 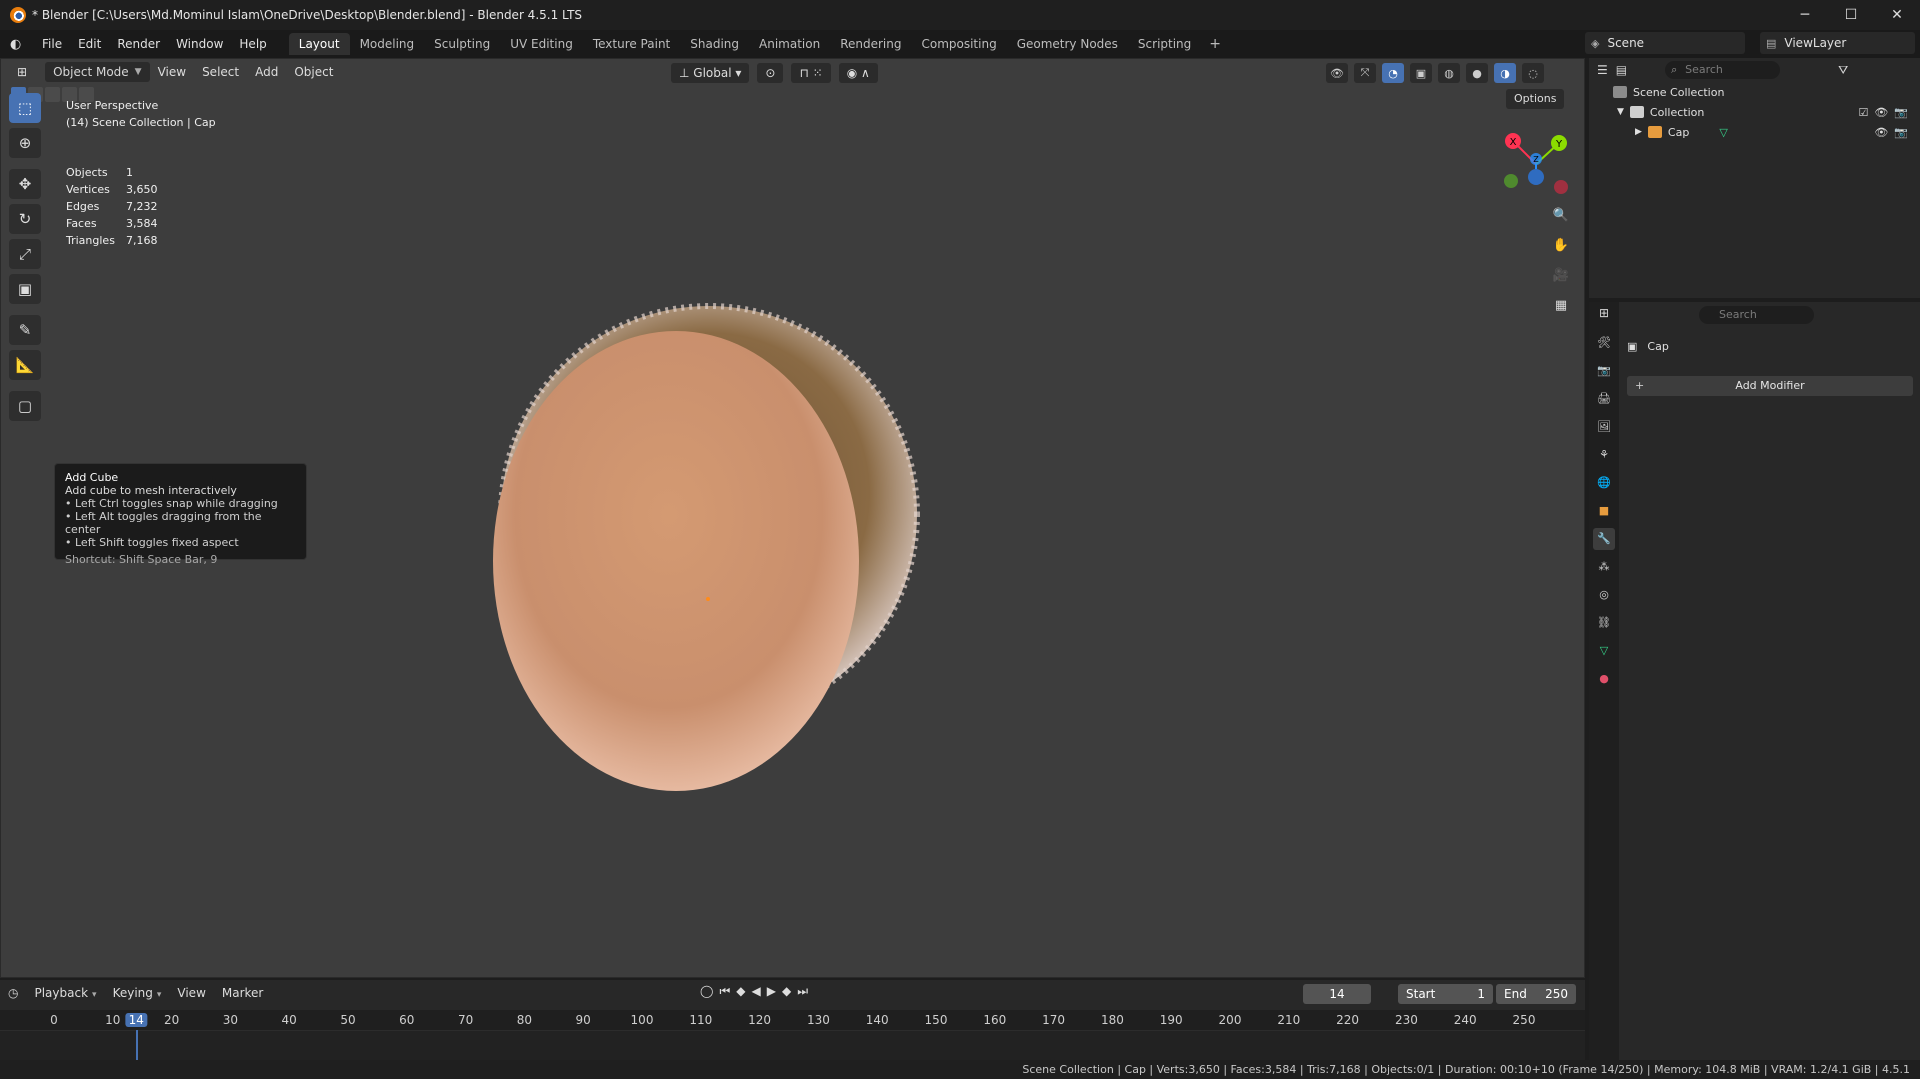 I want to click on jump-start-icon: ⏮, so click(x=724, y=991).